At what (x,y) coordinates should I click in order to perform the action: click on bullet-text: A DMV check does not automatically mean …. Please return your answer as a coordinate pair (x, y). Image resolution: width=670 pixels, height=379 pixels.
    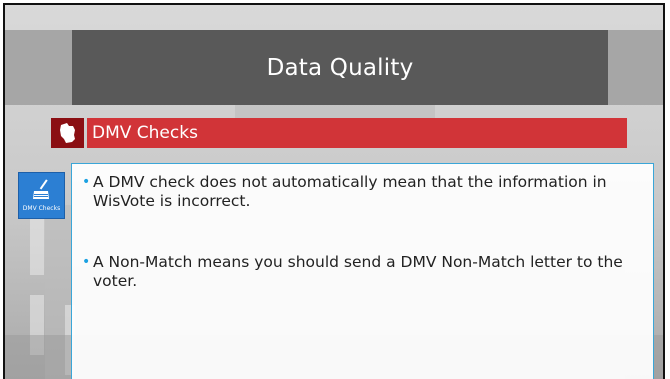
    Looking at the image, I should click on (350, 191).